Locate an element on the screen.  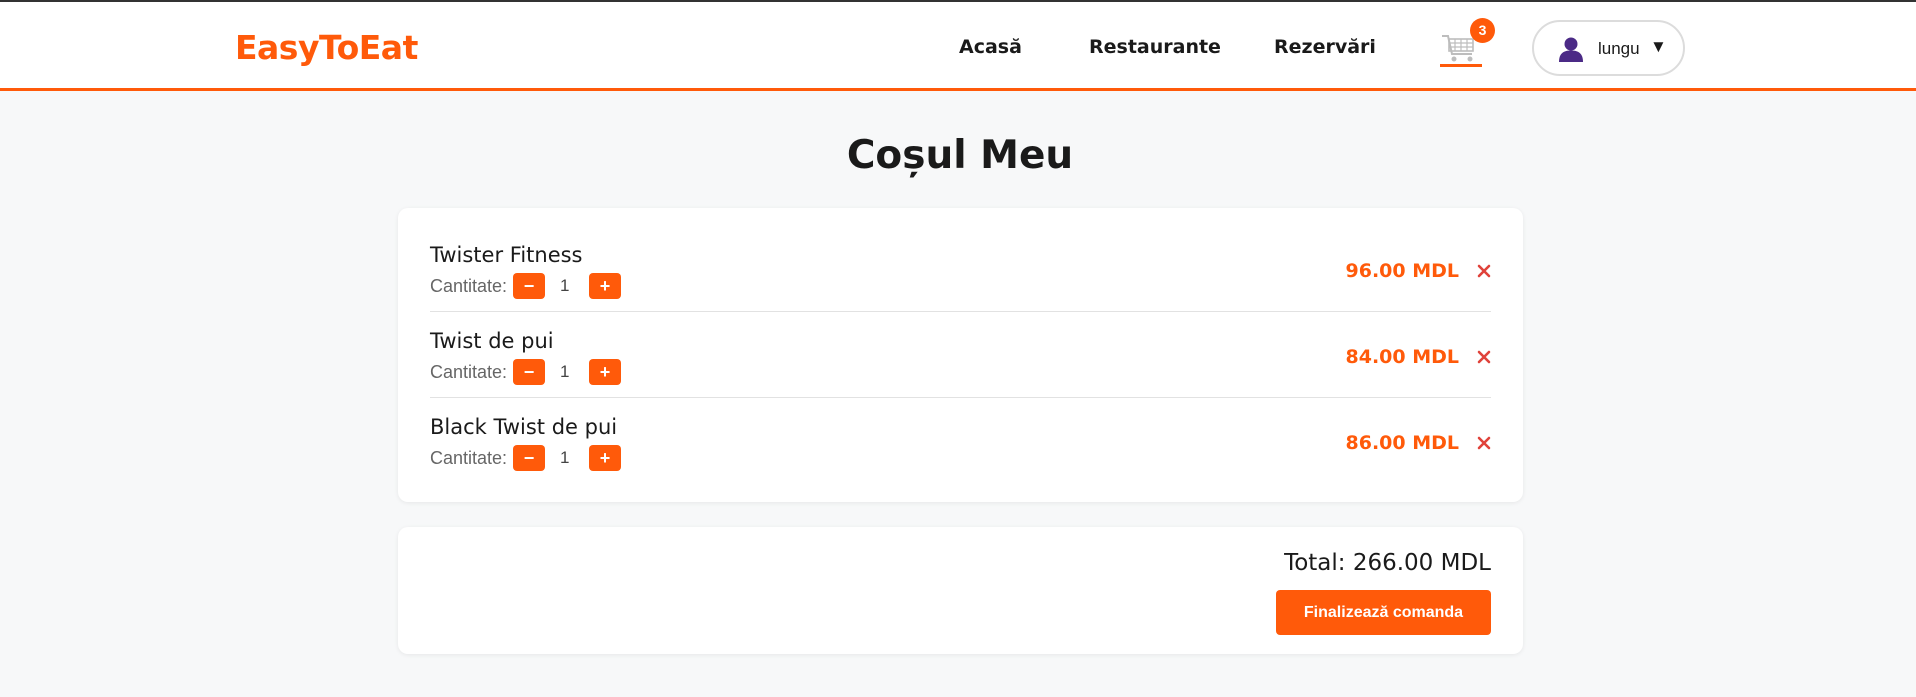
item-price: 96.00 MDL is located at coordinates (1402, 271).